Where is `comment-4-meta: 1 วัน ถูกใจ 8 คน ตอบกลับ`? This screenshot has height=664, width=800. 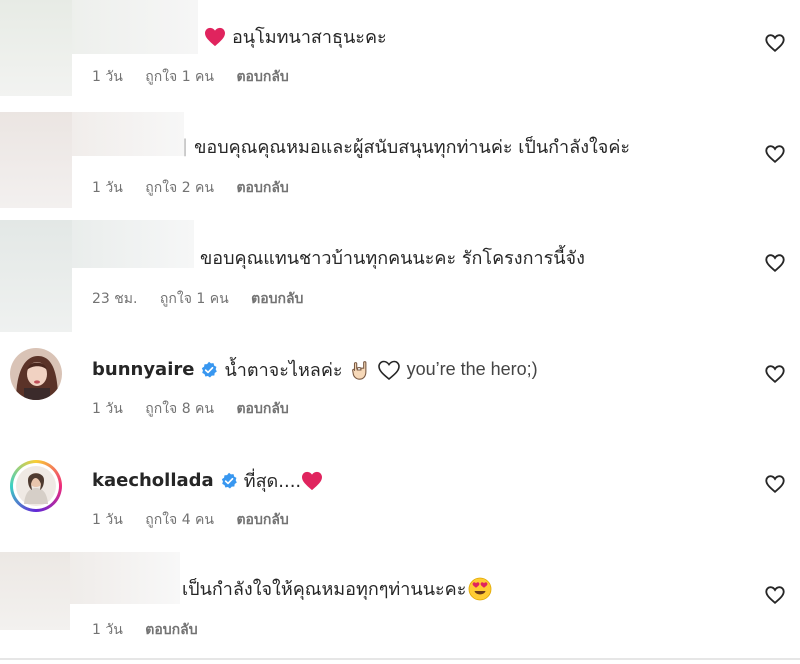
comment-4-meta: 1 วัน ถูกใจ 8 คน ตอบกลับ is located at coordinates (199, 409).